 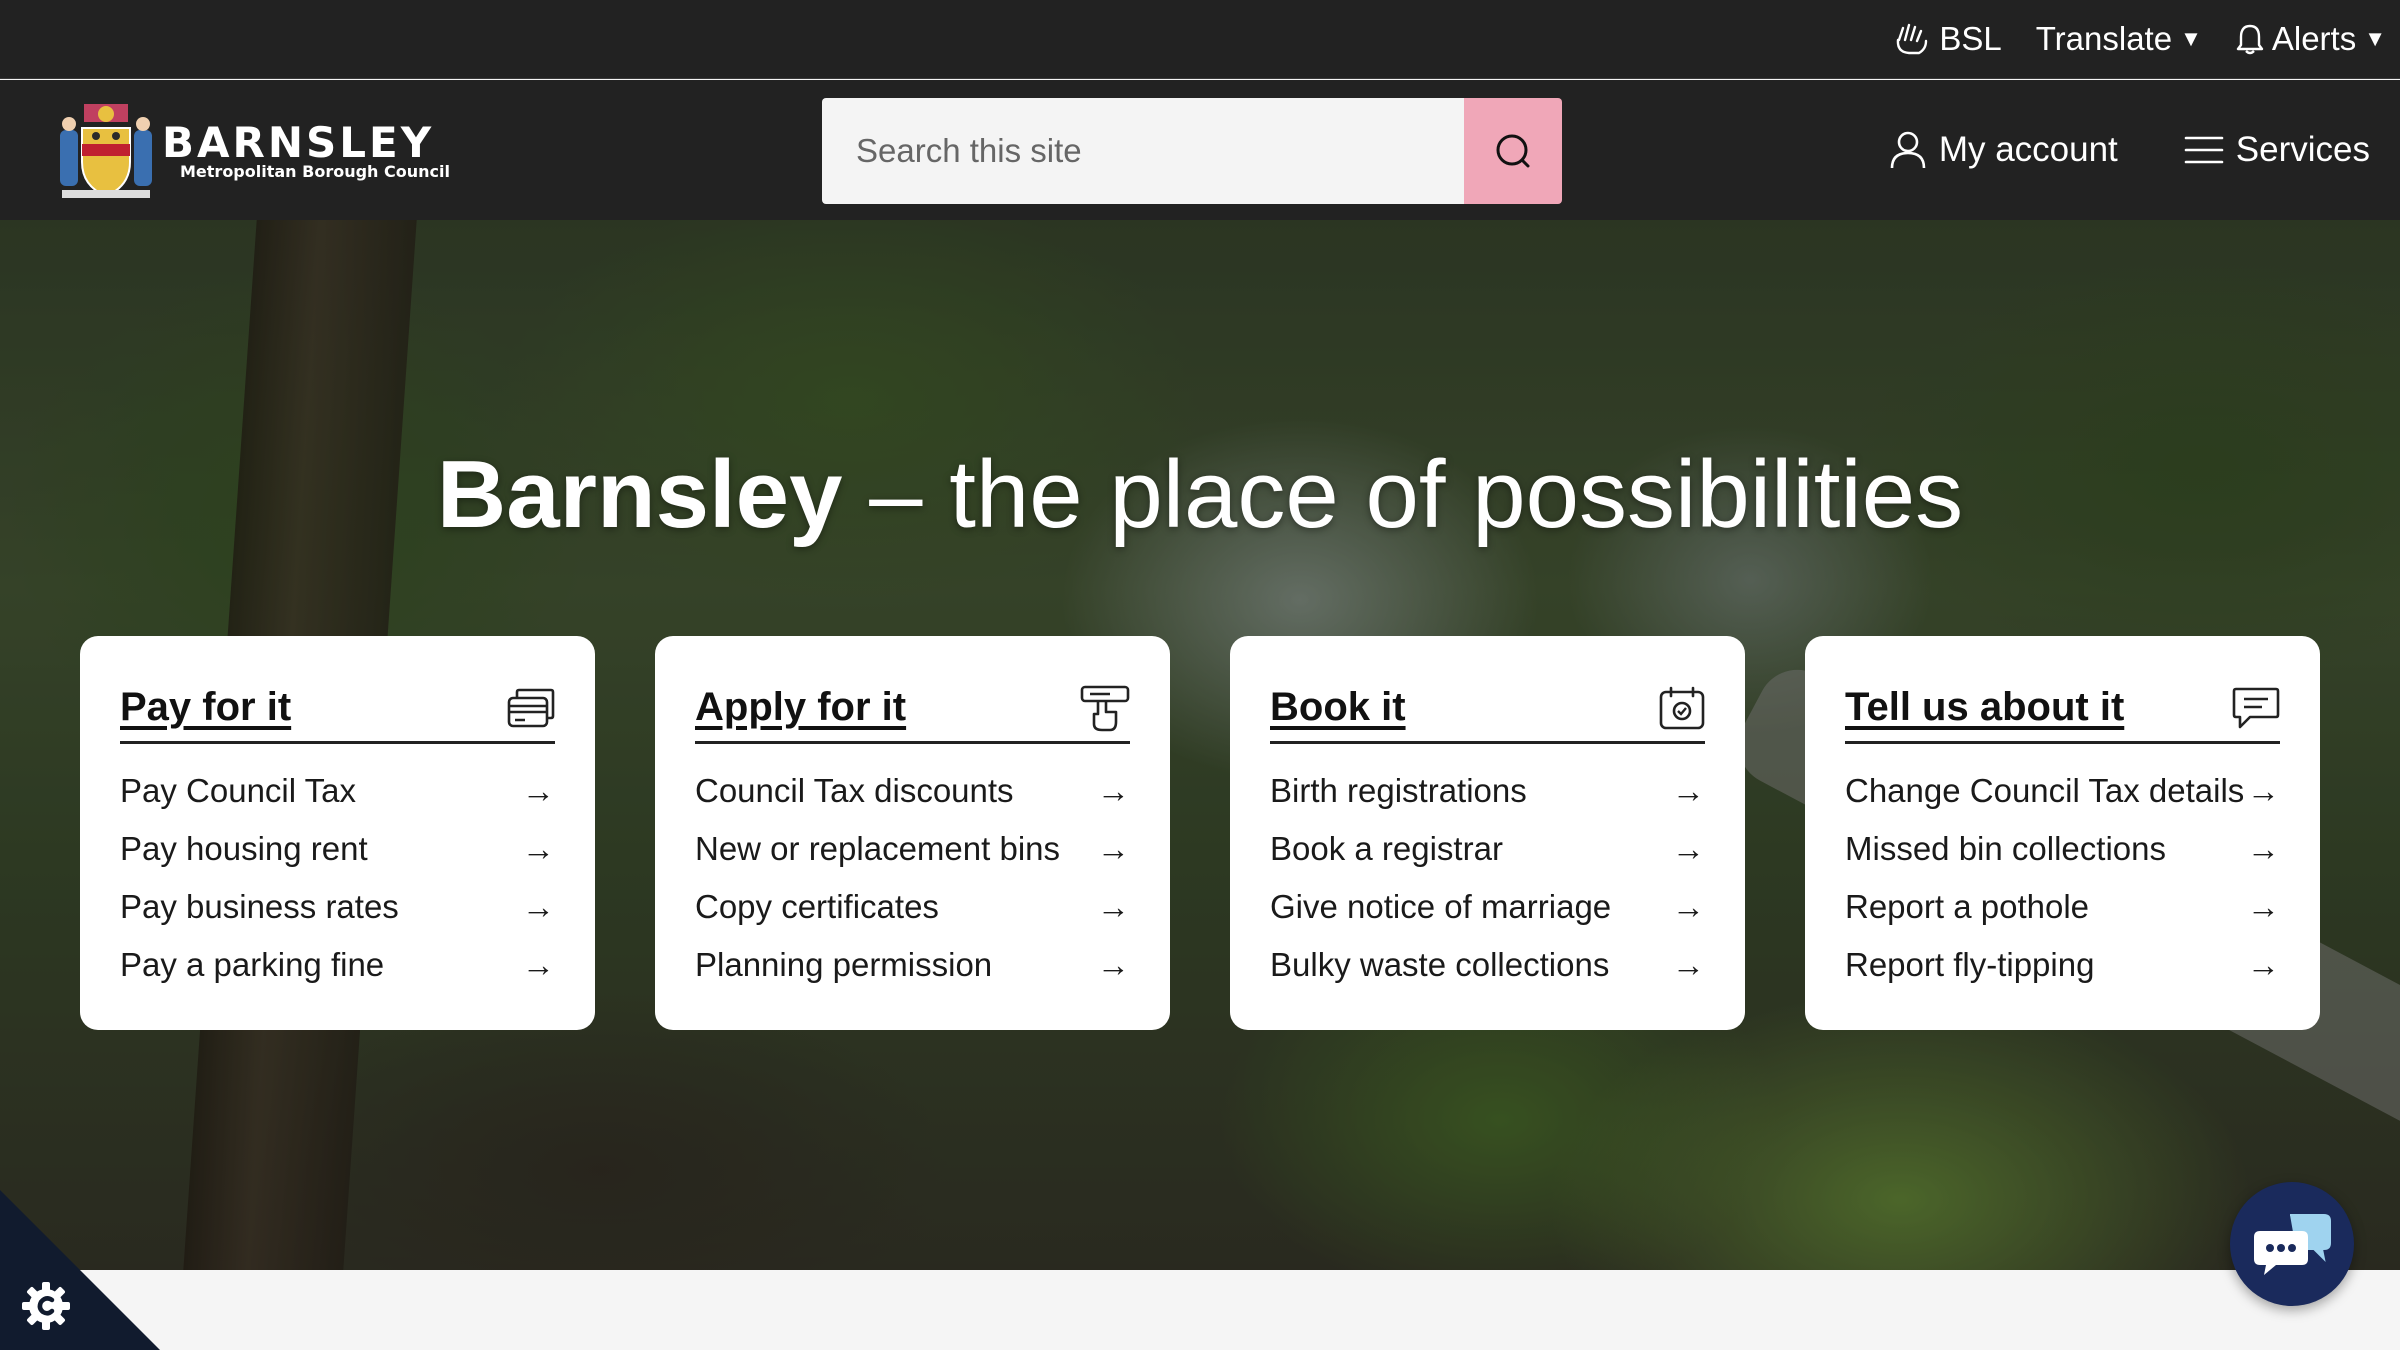 I want to click on list-item: Copy certificates →, so click(x=912, y=907).